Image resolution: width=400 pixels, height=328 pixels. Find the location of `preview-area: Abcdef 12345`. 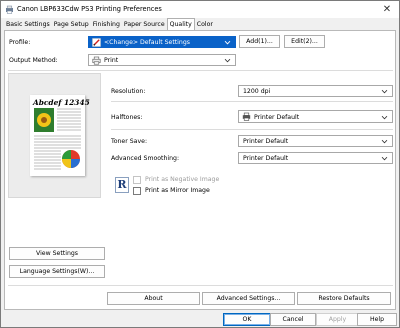

preview-area: Abcdef 12345 is located at coordinates (54, 135).